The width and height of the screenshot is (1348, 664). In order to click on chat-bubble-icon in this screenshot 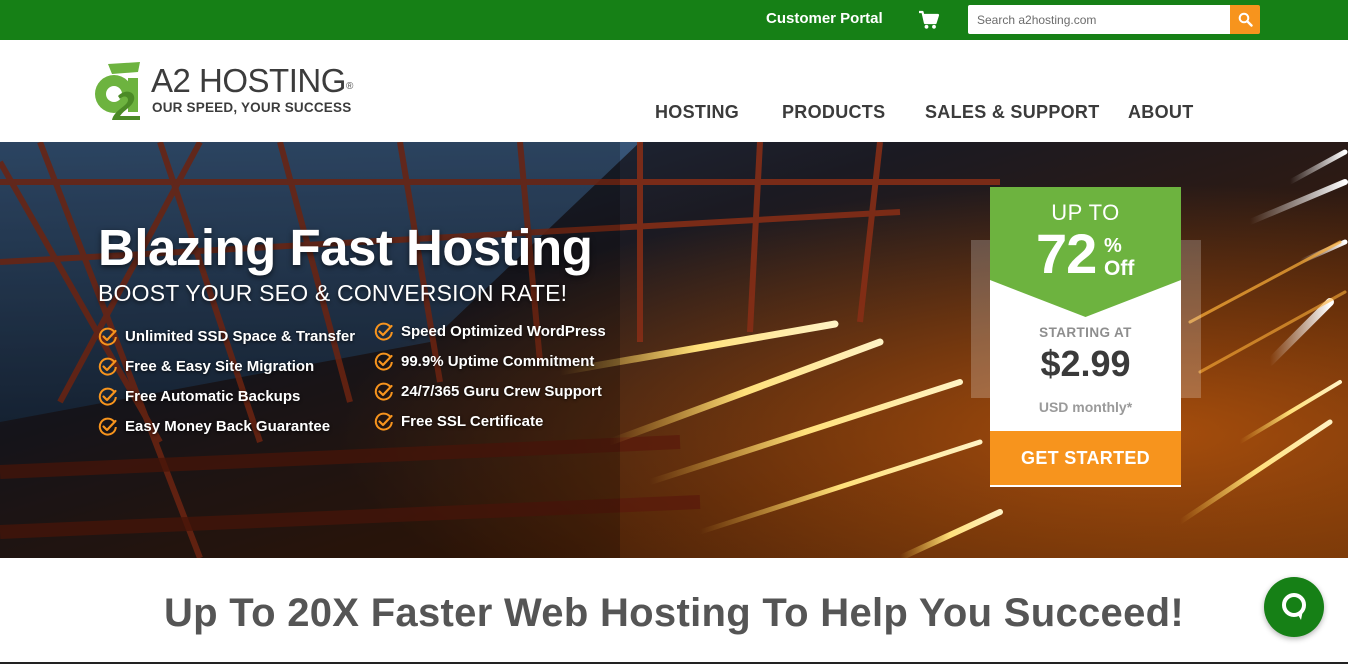, I will do `click(1294, 606)`.